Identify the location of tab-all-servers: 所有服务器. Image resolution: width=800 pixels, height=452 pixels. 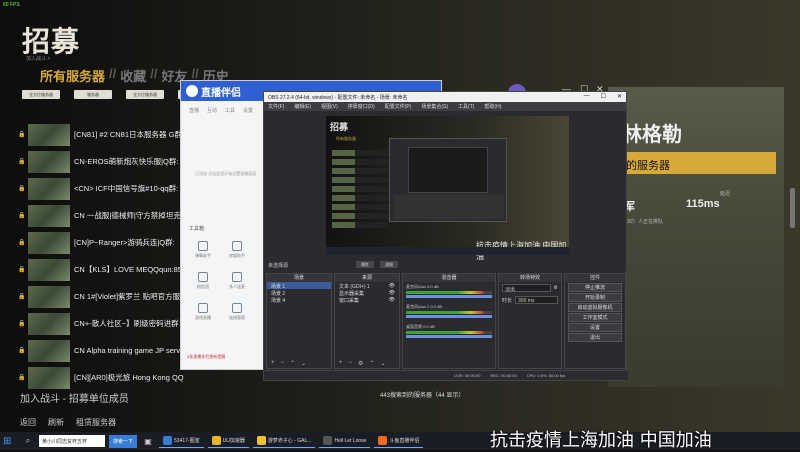
(72, 75).